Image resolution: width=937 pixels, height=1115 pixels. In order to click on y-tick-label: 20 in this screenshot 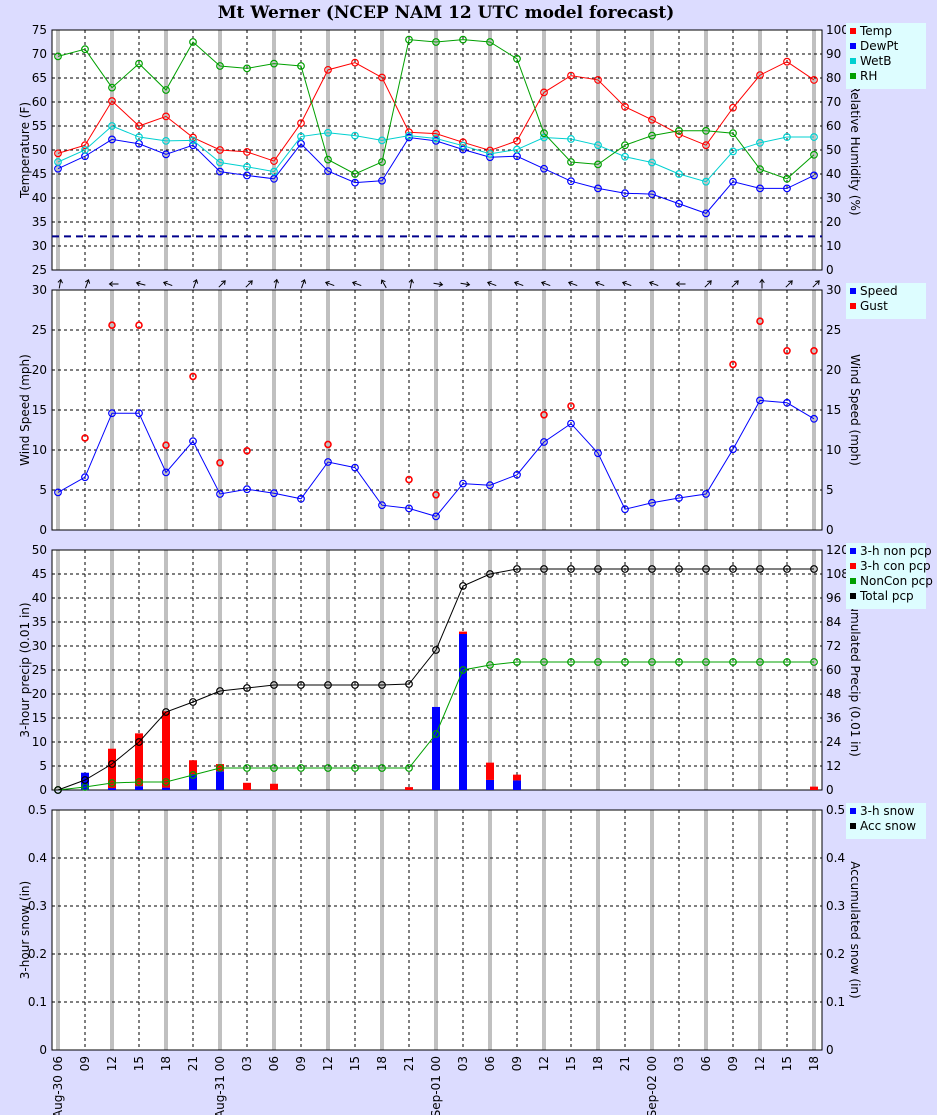, I will do `click(39, 370)`.